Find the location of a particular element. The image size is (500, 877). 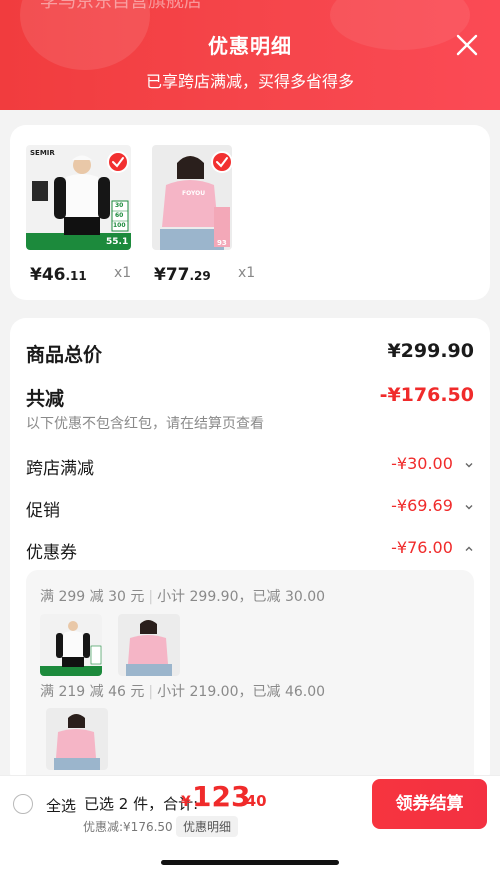

sheet-title: 优惠明细 is located at coordinates (250, 46).